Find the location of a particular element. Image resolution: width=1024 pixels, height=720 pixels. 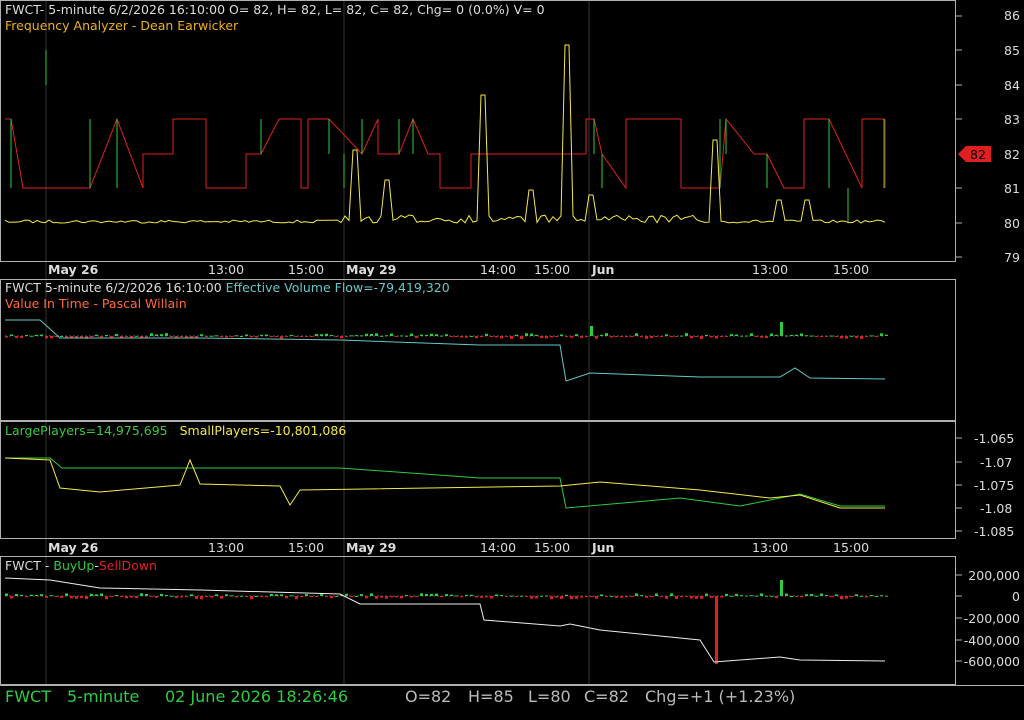

last-price-value: 82 is located at coordinates (978, 154).